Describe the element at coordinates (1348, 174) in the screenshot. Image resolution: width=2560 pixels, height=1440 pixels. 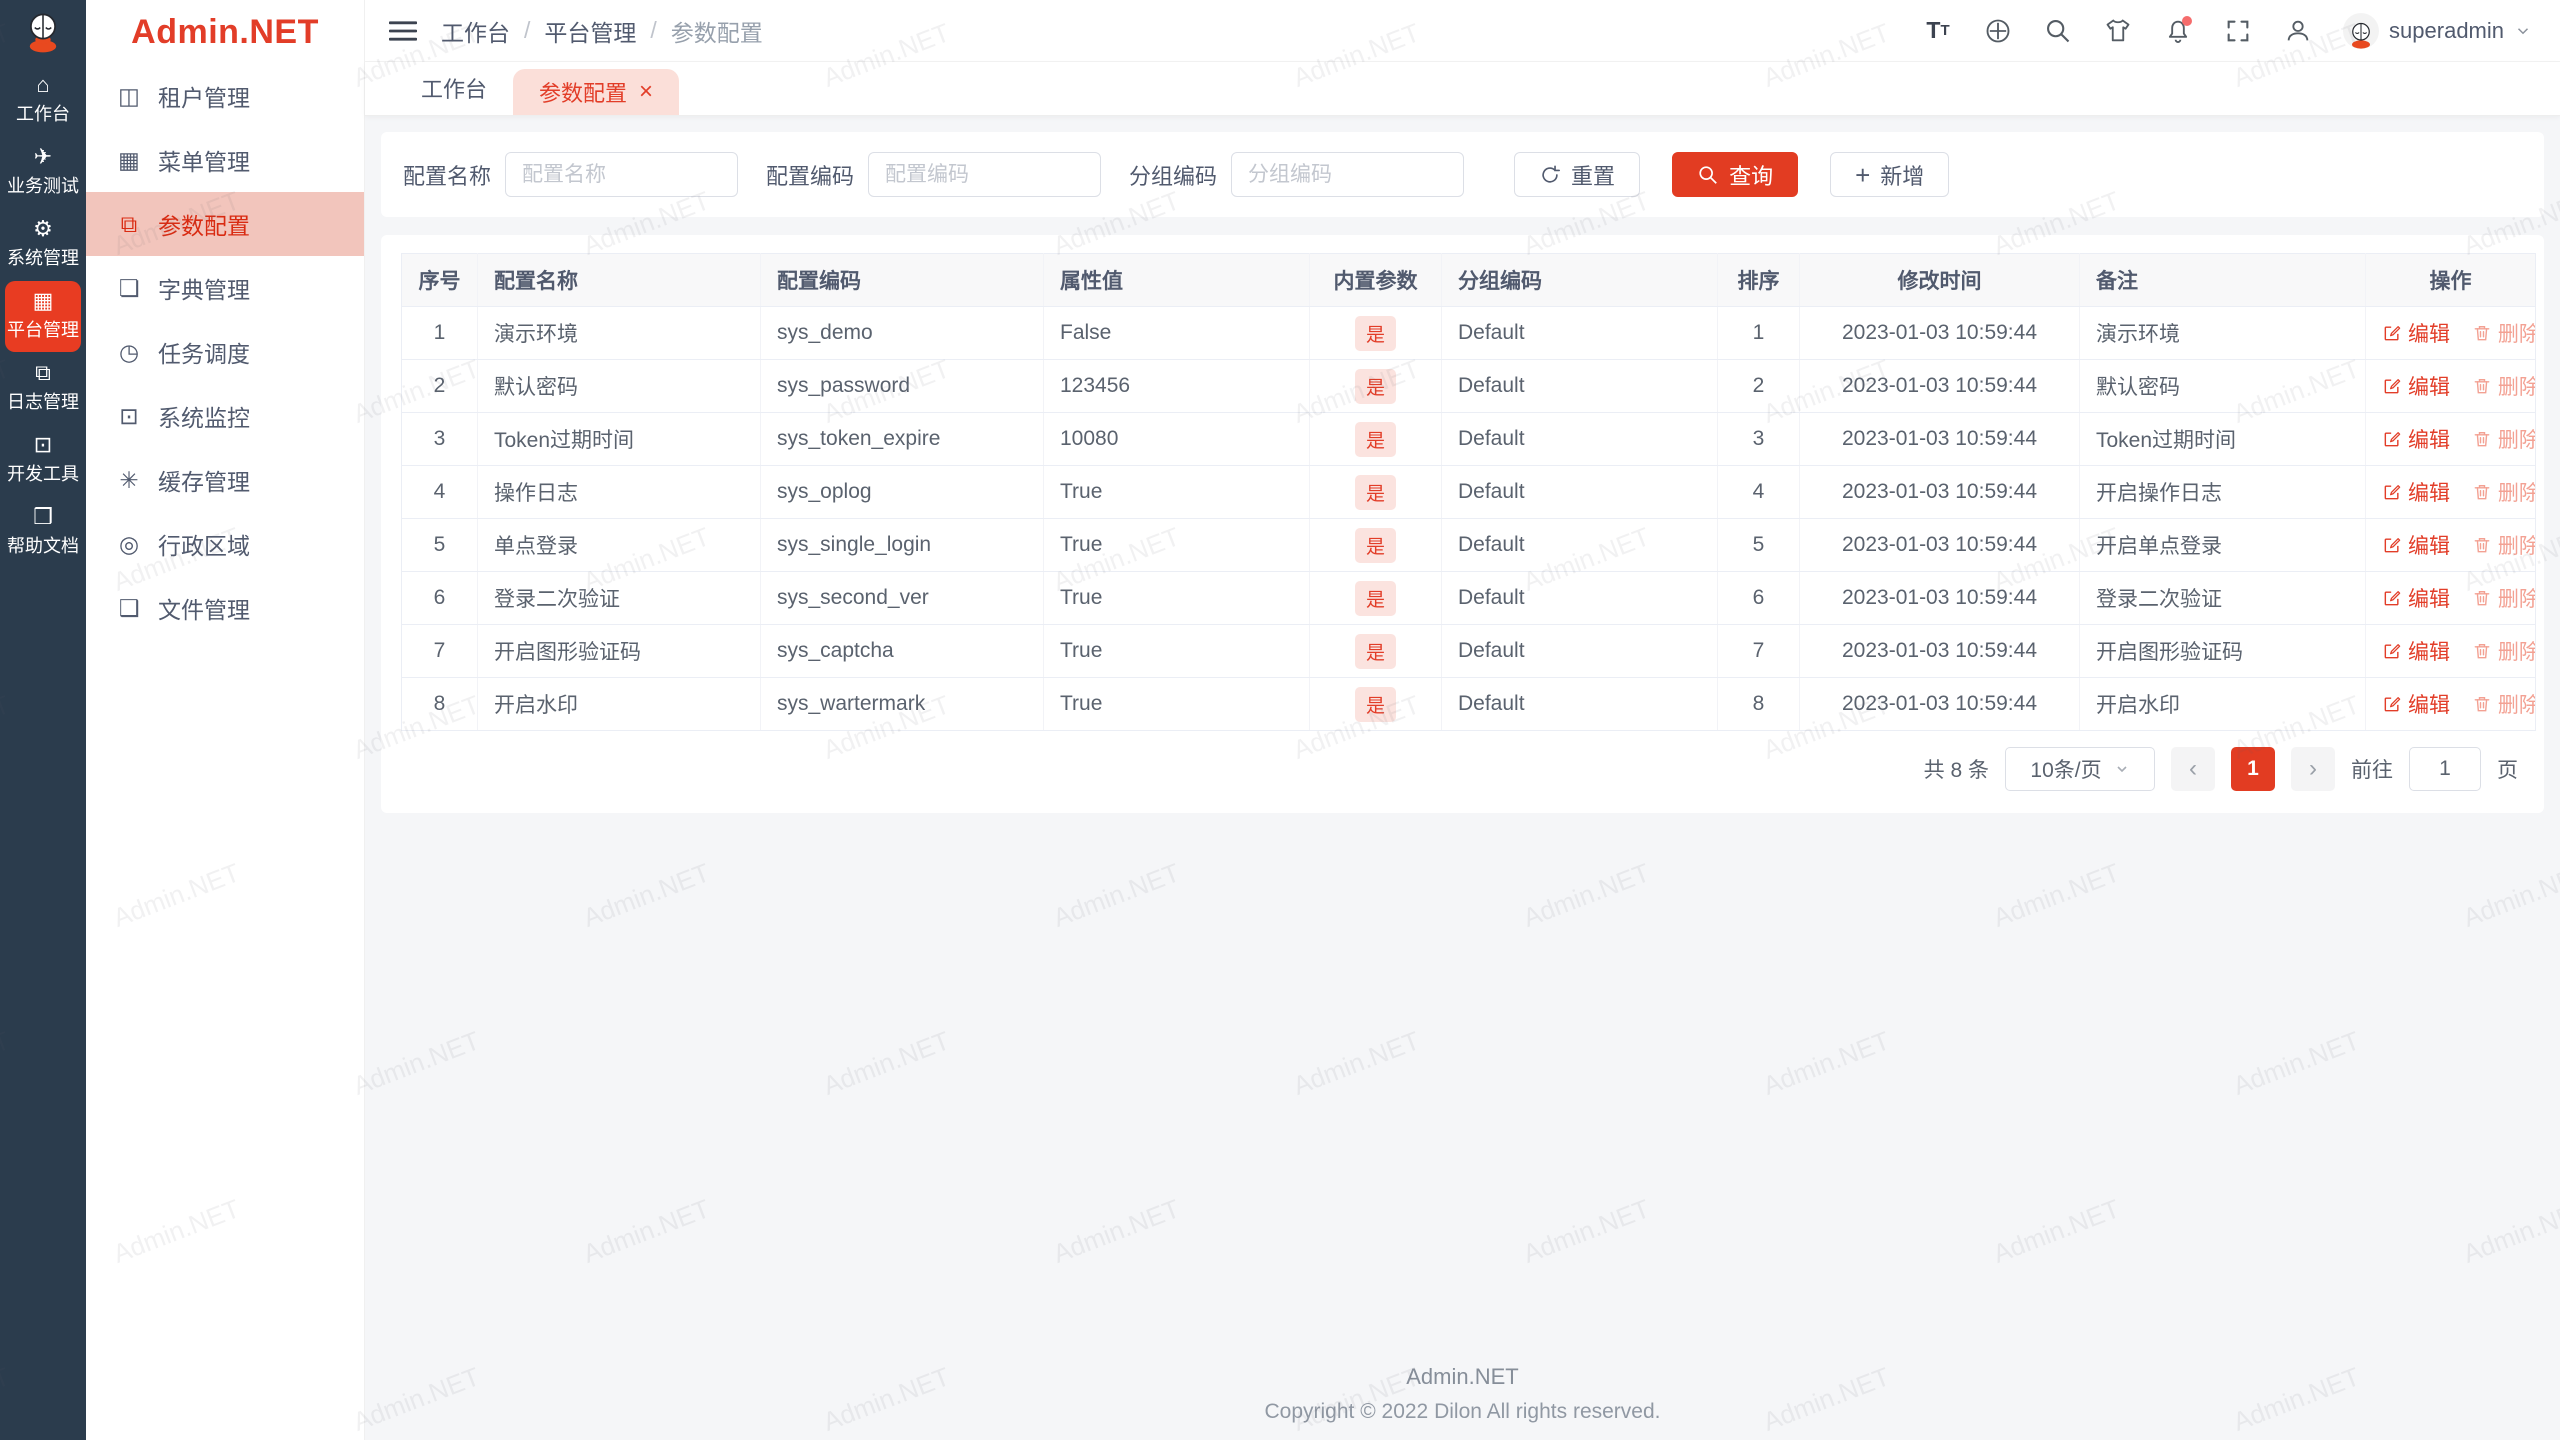
I see `group-code-input` at that location.